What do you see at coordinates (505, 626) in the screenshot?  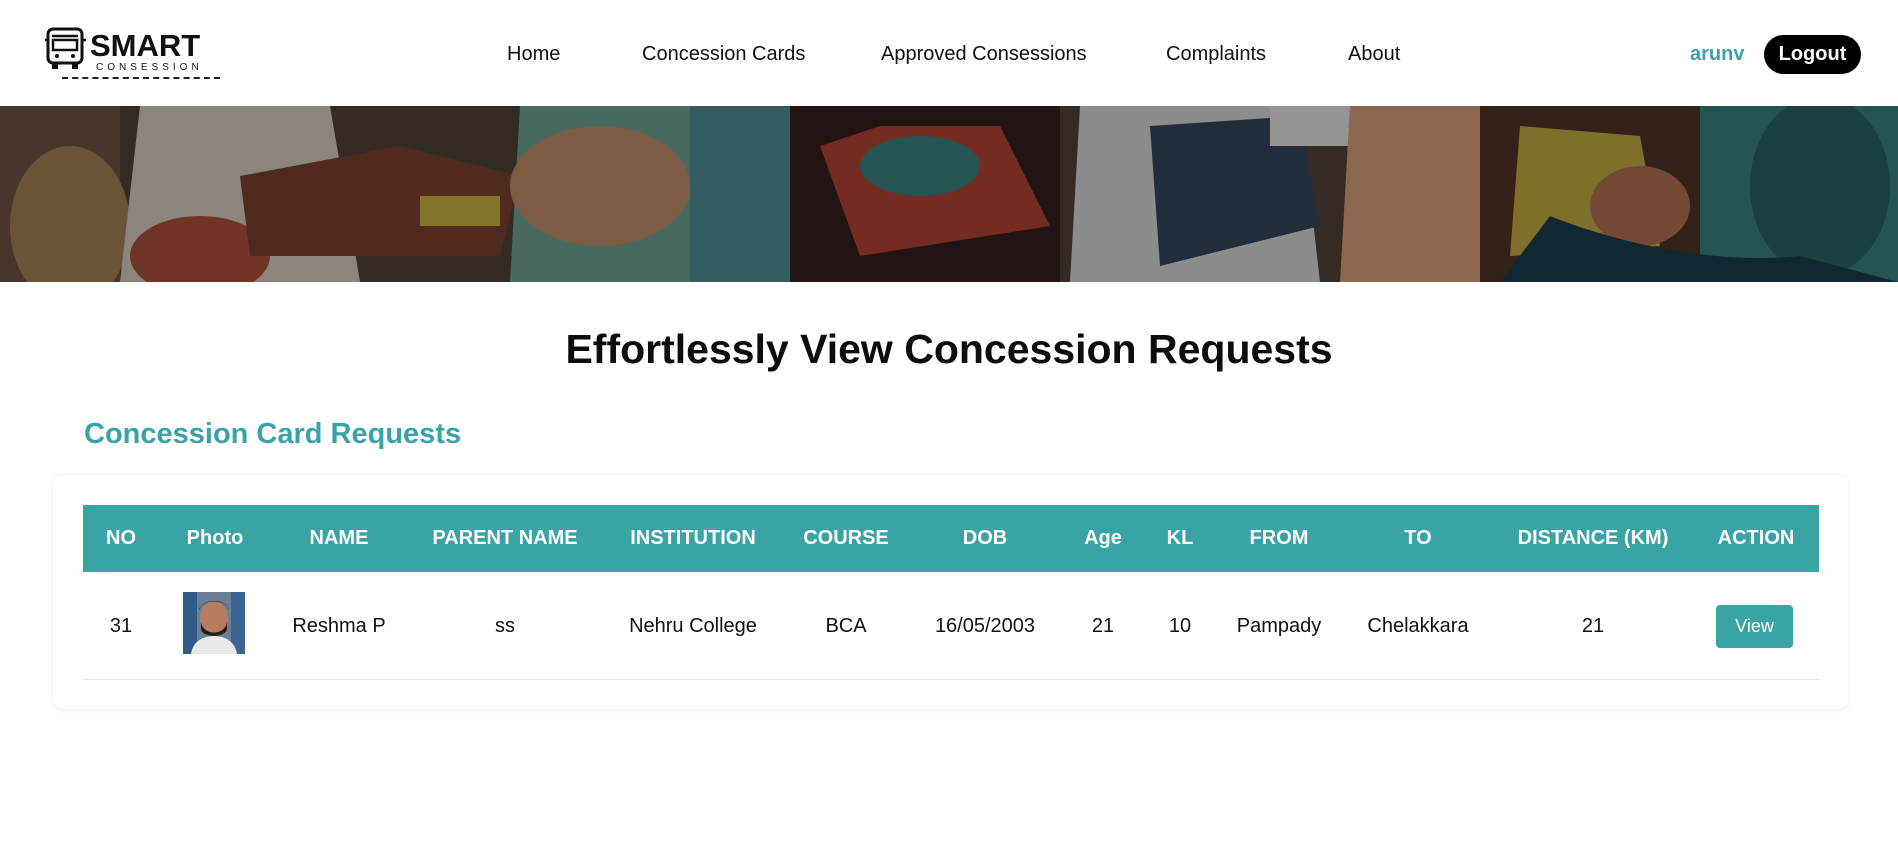 I see `cell-parent-name: ss` at bounding box center [505, 626].